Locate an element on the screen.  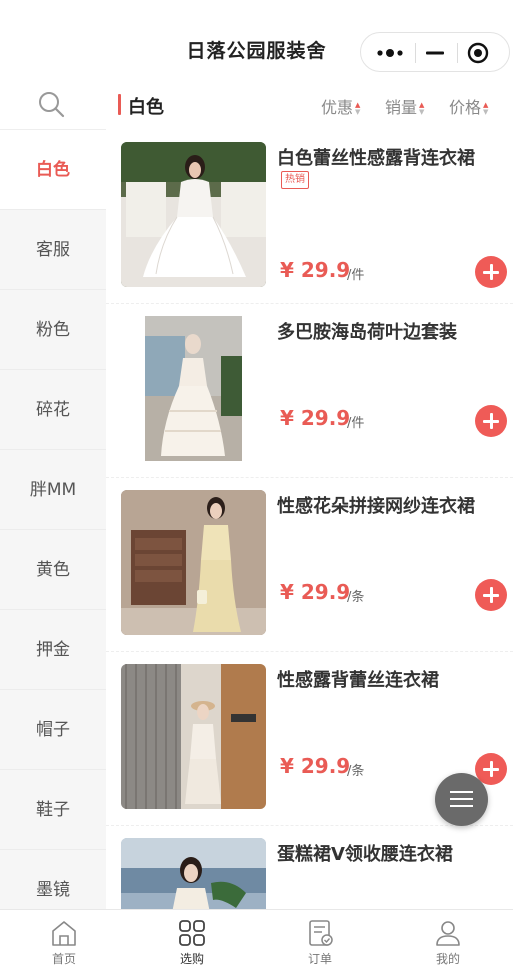
sidebar-item-floral: 碎花 is located at coordinates (53, 410).